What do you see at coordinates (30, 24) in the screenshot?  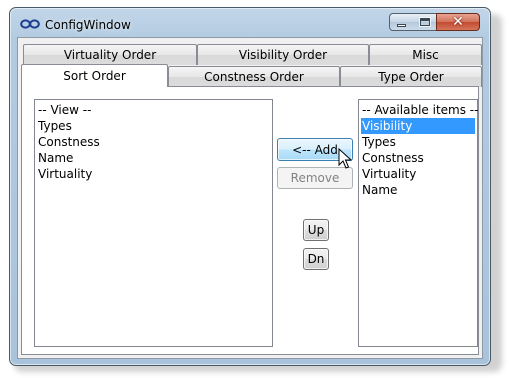 I see `infinity-icon` at bounding box center [30, 24].